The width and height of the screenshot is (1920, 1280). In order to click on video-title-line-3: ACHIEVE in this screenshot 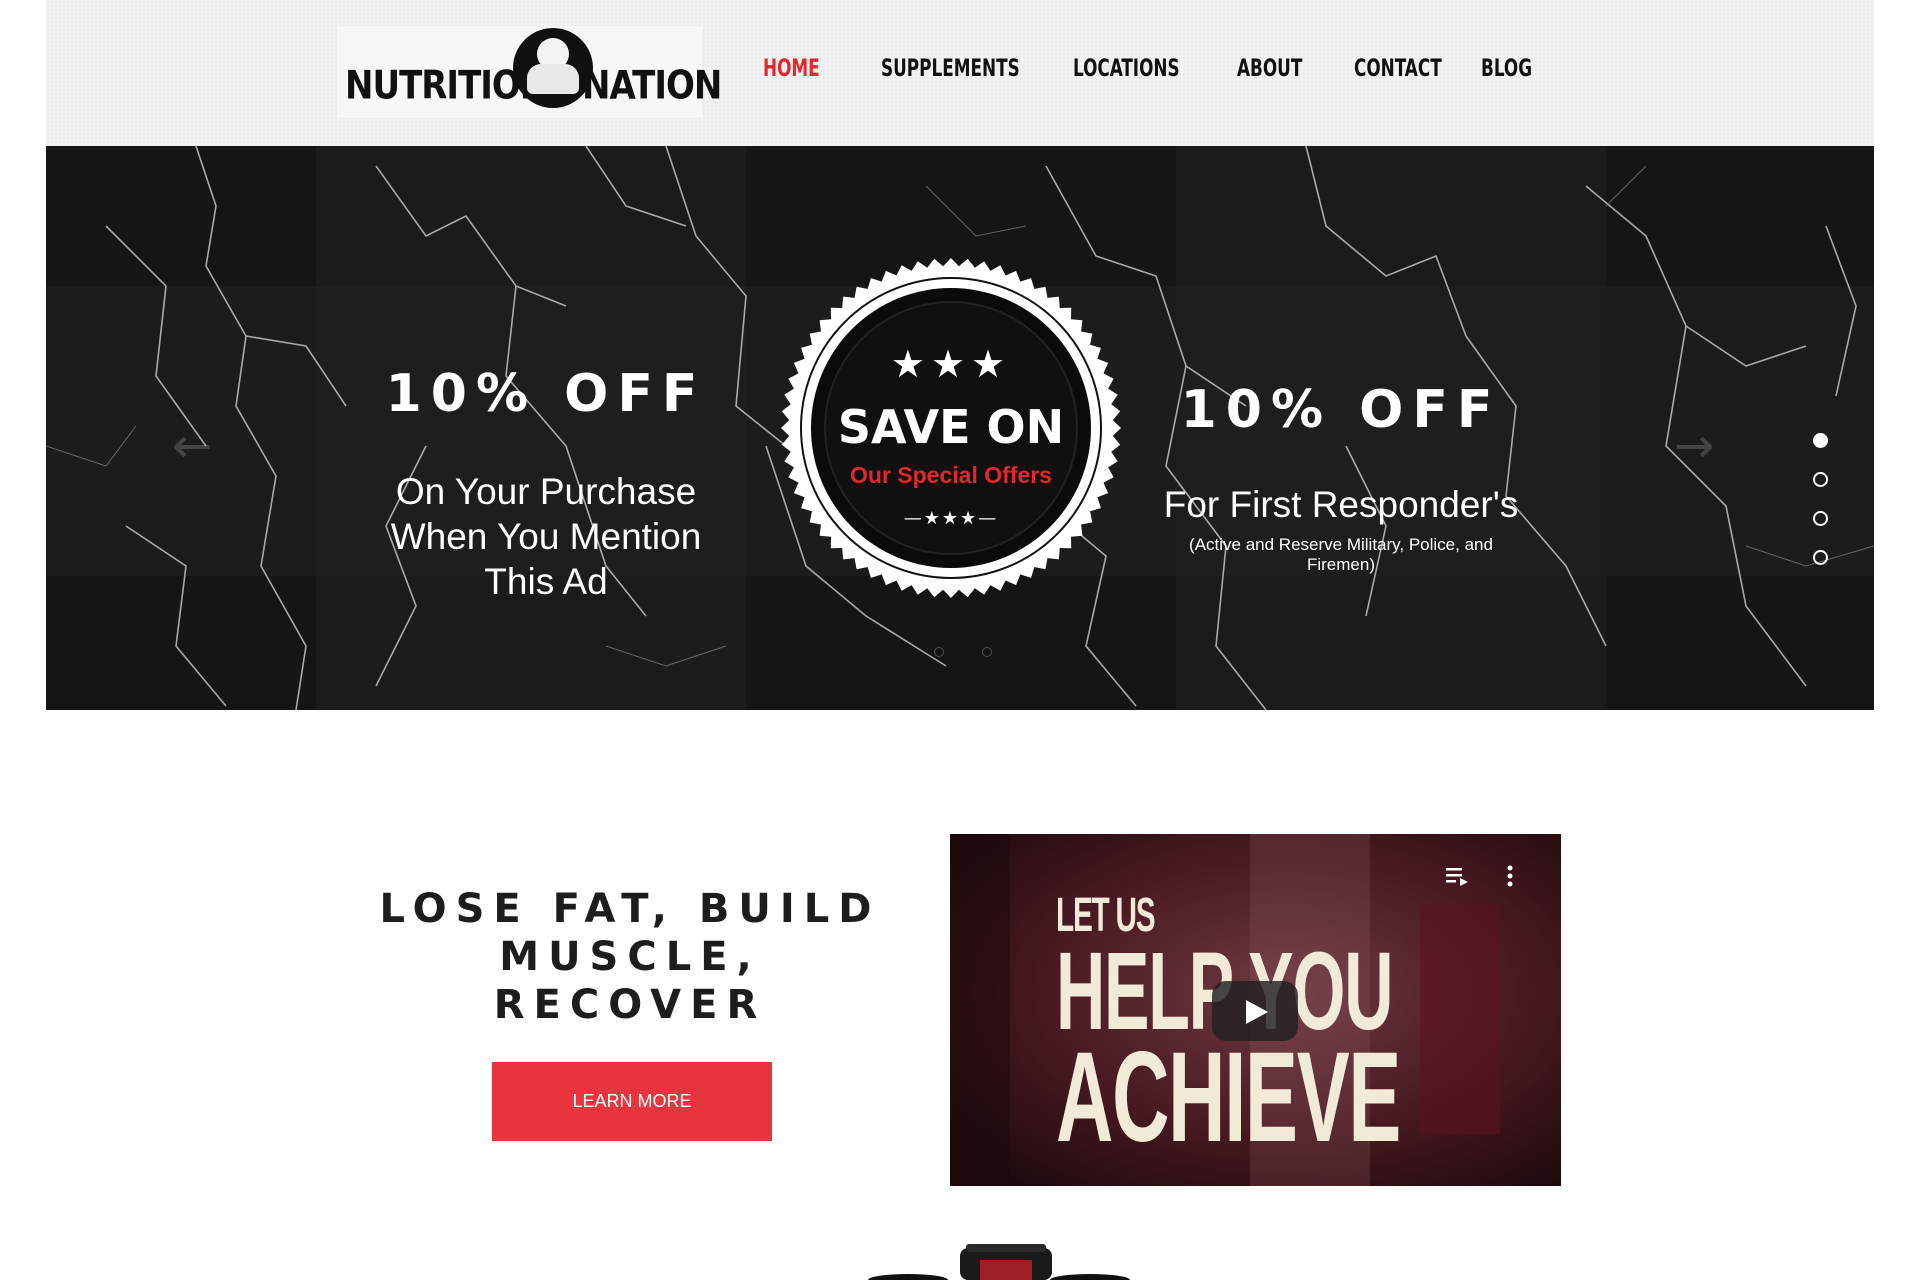, I will do `click(1228, 1097)`.